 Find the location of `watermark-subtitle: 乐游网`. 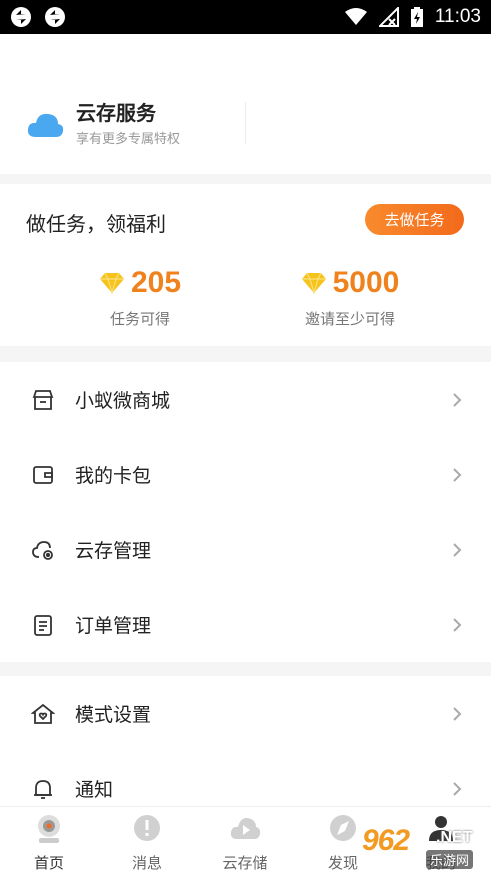

watermark-subtitle: 乐游网 is located at coordinates (450, 859).